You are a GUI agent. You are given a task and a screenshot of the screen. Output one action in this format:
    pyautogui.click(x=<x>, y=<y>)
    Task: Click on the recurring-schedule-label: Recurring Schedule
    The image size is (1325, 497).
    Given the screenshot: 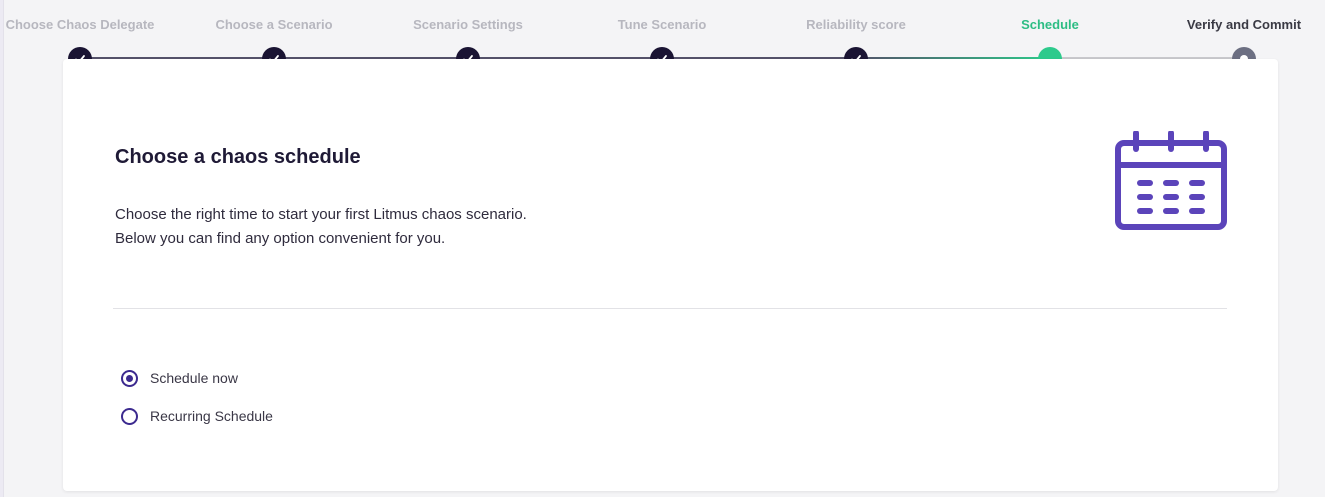 What is the action you would take?
    pyautogui.click(x=211, y=416)
    